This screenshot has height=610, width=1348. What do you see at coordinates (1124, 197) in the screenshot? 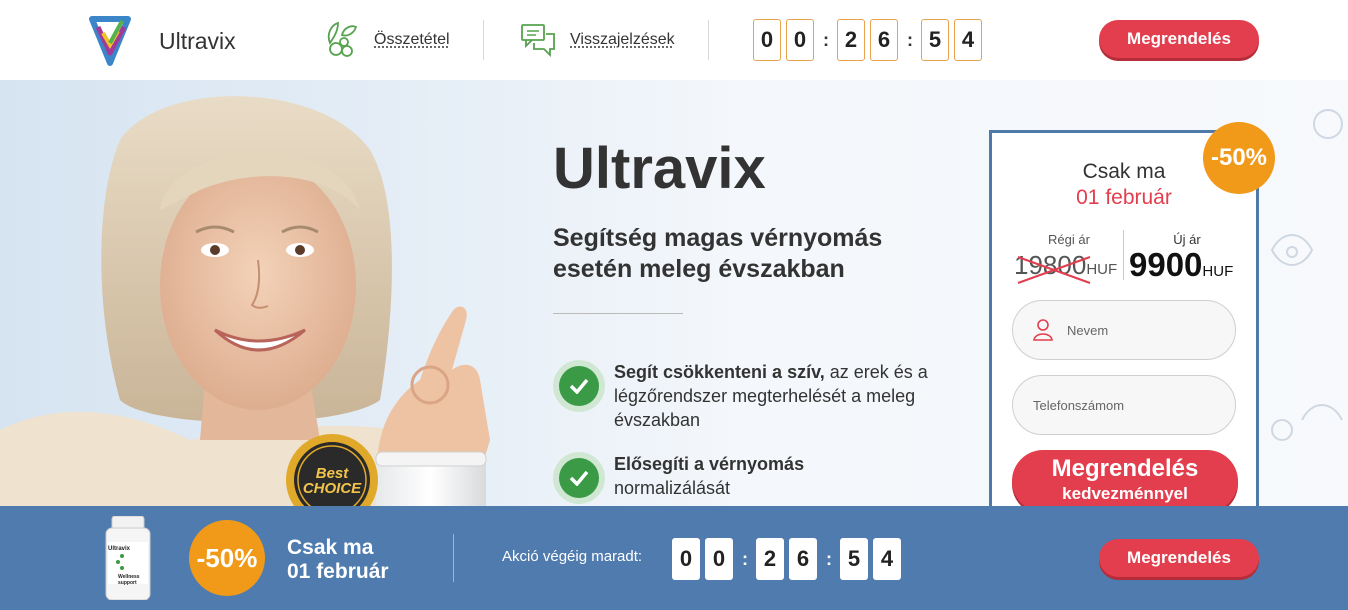
I see `offer-date: 01 február` at bounding box center [1124, 197].